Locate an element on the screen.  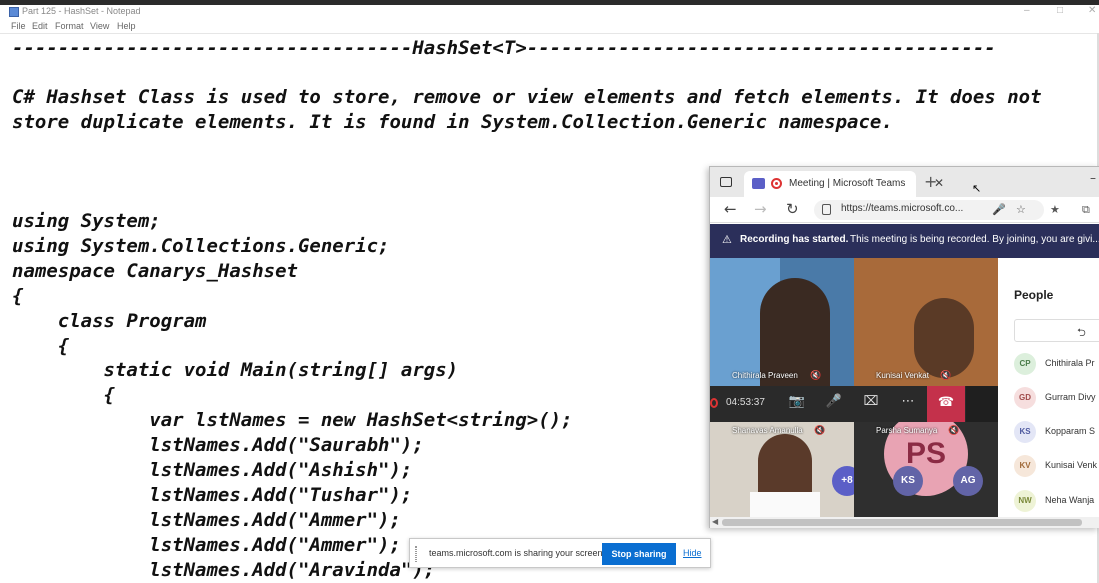
recording-icon is located at coordinates (714, 403).